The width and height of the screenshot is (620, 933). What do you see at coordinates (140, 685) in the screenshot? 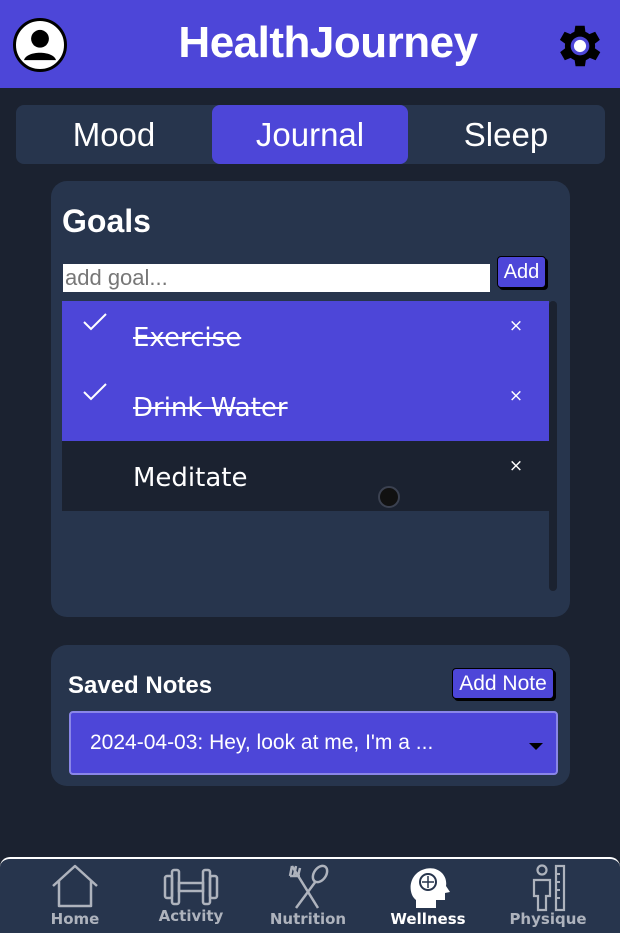
I see `saved-notes-title: Saved Notes` at bounding box center [140, 685].